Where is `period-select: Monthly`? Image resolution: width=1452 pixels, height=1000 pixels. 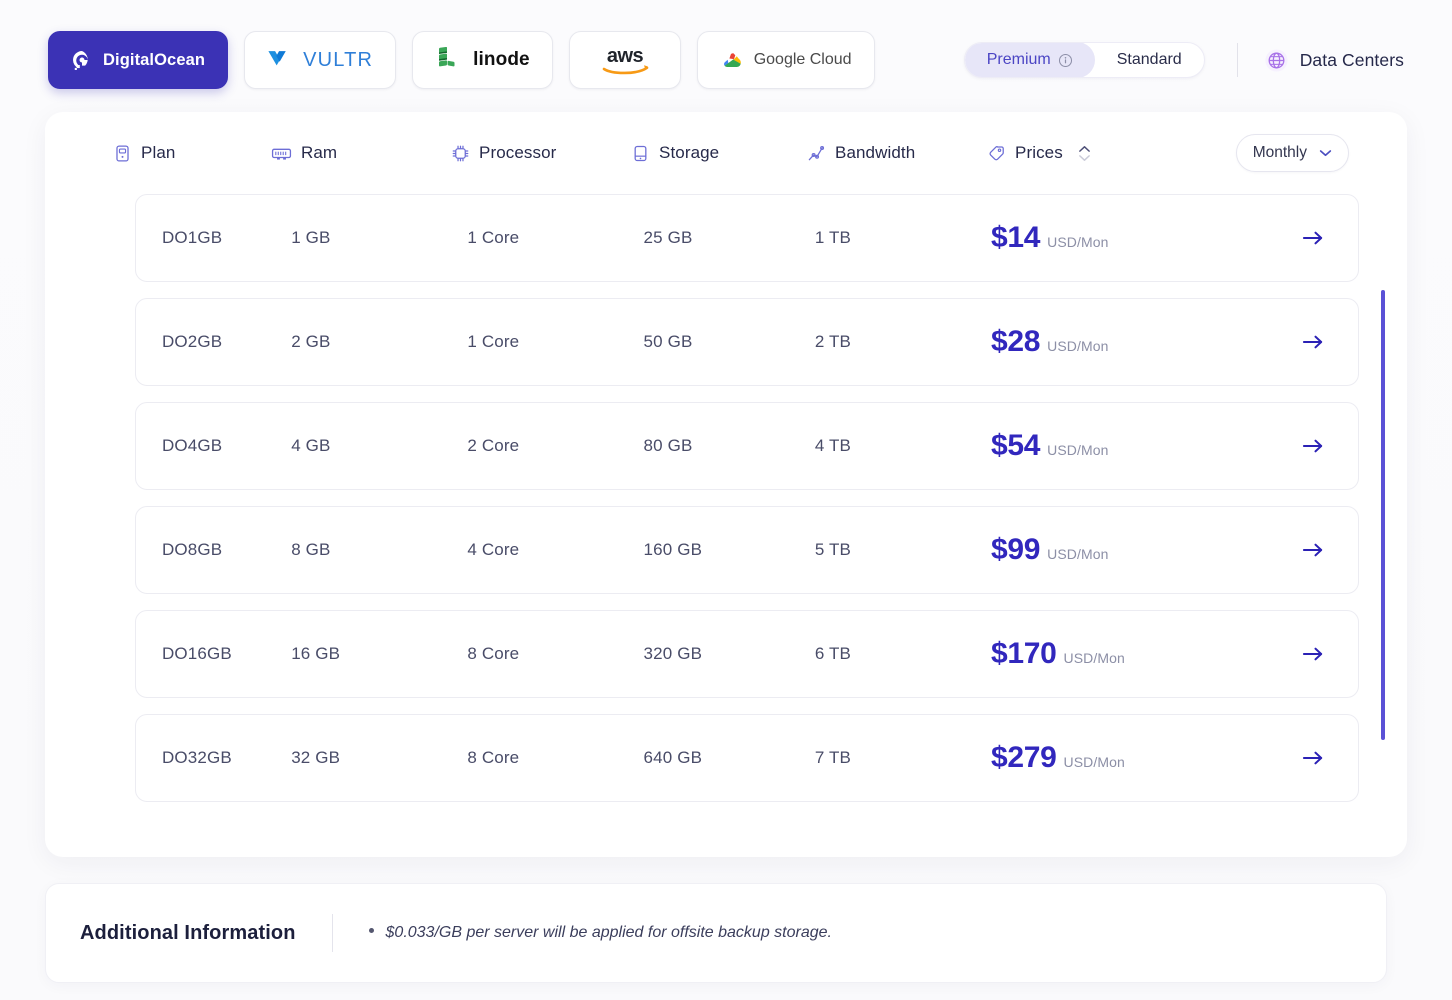 period-select: Monthly is located at coordinates (1292, 153).